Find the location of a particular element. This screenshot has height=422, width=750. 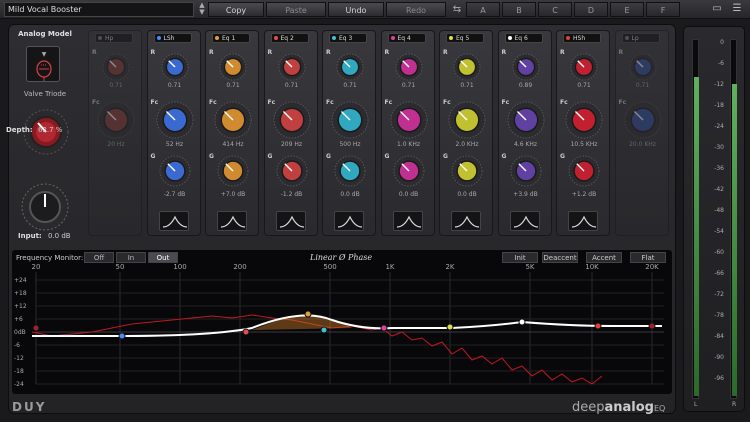

swap-icon: ⇆ is located at coordinates (457, 9).